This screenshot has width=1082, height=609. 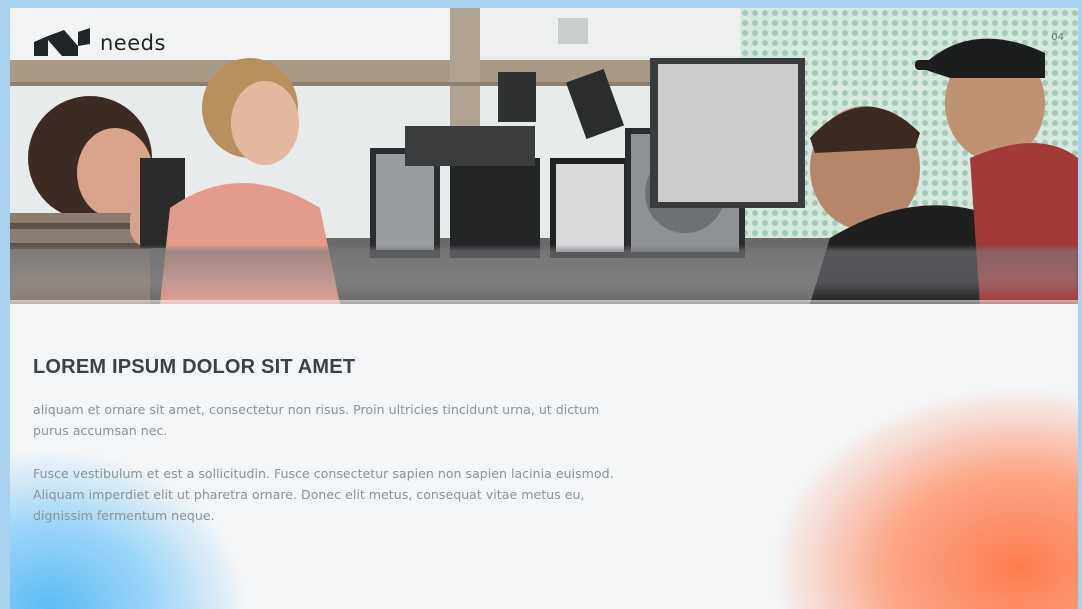 I want to click on brand-logo: needs, so click(x=100, y=43).